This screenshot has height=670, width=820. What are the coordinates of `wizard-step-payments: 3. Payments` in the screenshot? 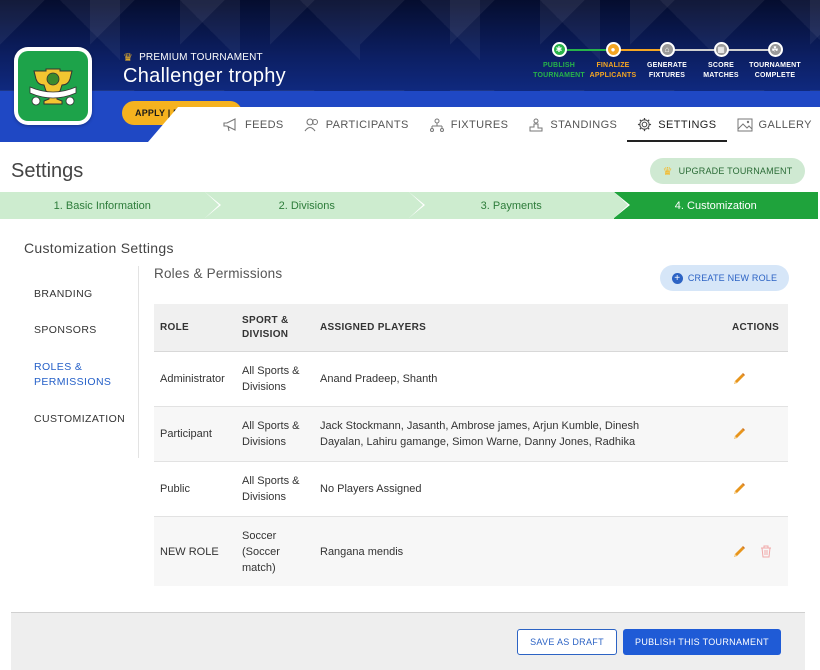 It's located at (519, 205).